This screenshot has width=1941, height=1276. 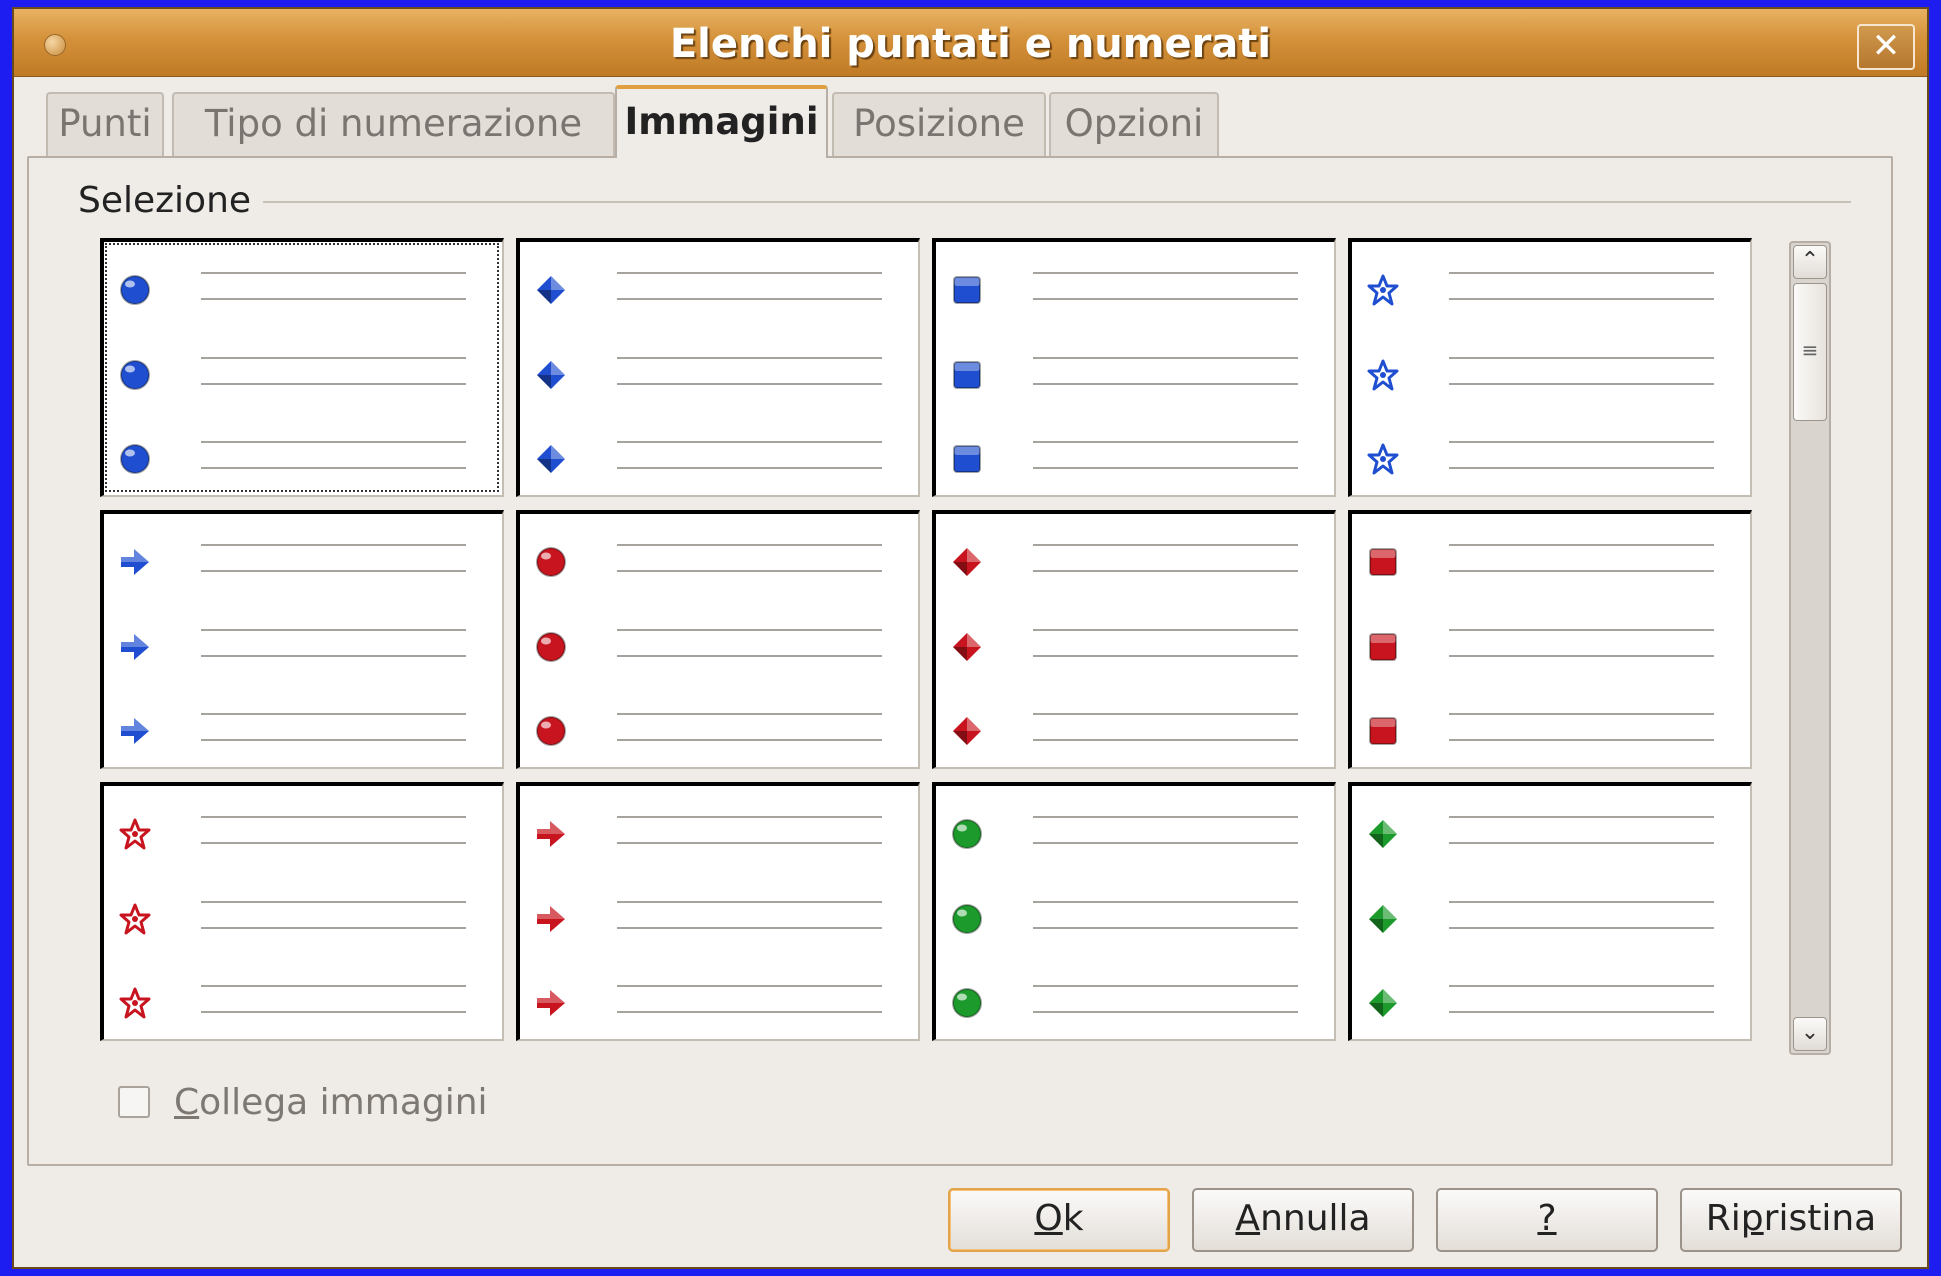 I want to click on bullet-option-blue-arrow, so click(x=302, y=639).